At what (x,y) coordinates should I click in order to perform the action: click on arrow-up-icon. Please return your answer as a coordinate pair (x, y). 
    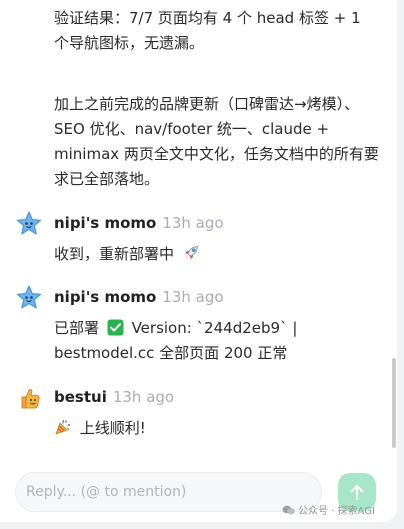
    Looking at the image, I should click on (357, 492).